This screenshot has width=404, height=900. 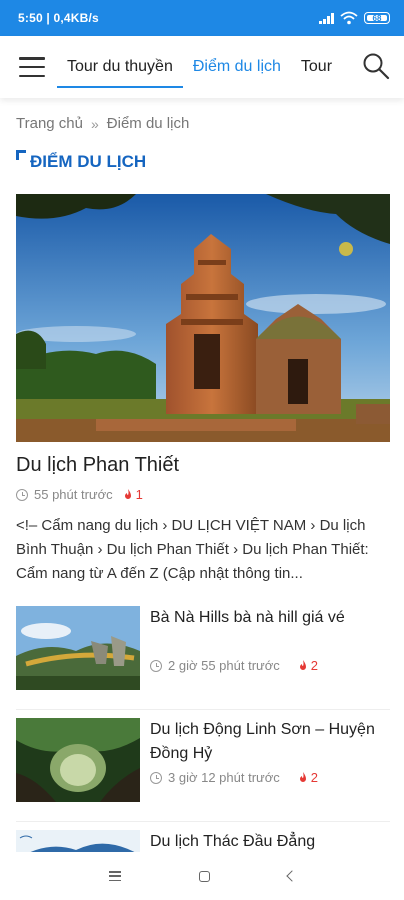 I want to click on back-icon, so click(x=291, y=876).